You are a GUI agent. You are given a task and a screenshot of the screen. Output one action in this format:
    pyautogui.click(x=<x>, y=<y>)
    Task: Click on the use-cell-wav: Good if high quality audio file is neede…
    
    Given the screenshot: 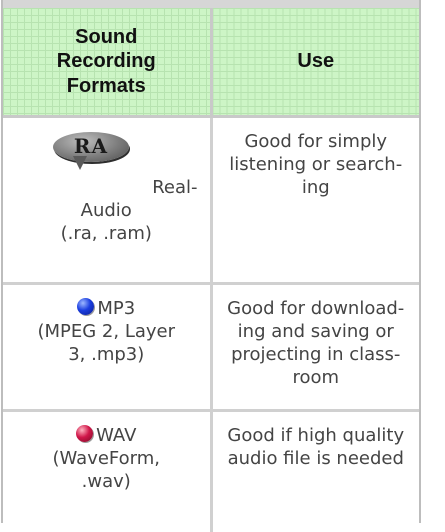 What is the action you would take?
    pyautogui.click(x=315, y=471)
    